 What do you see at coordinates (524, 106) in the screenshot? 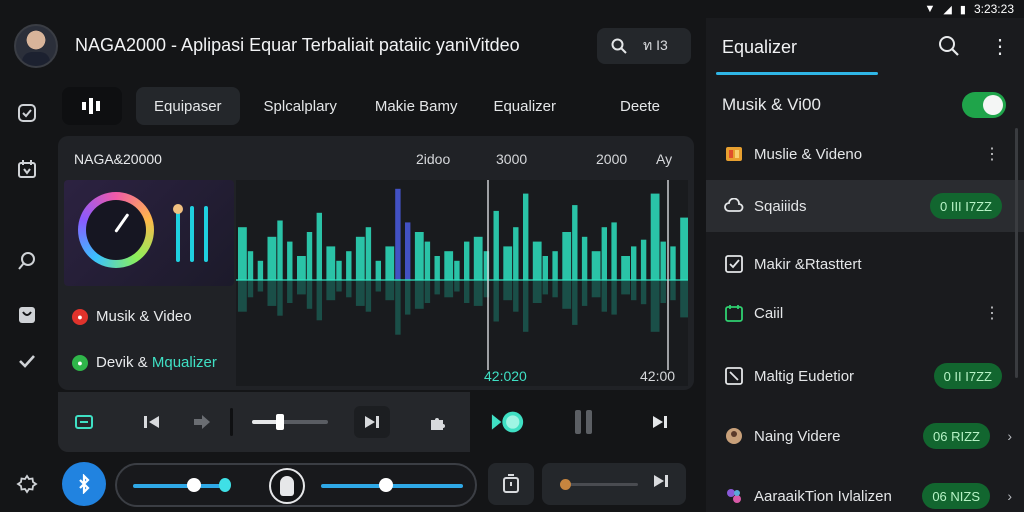
I see `tab-equalizer: Equalizer` at bounding box center [524, 106].